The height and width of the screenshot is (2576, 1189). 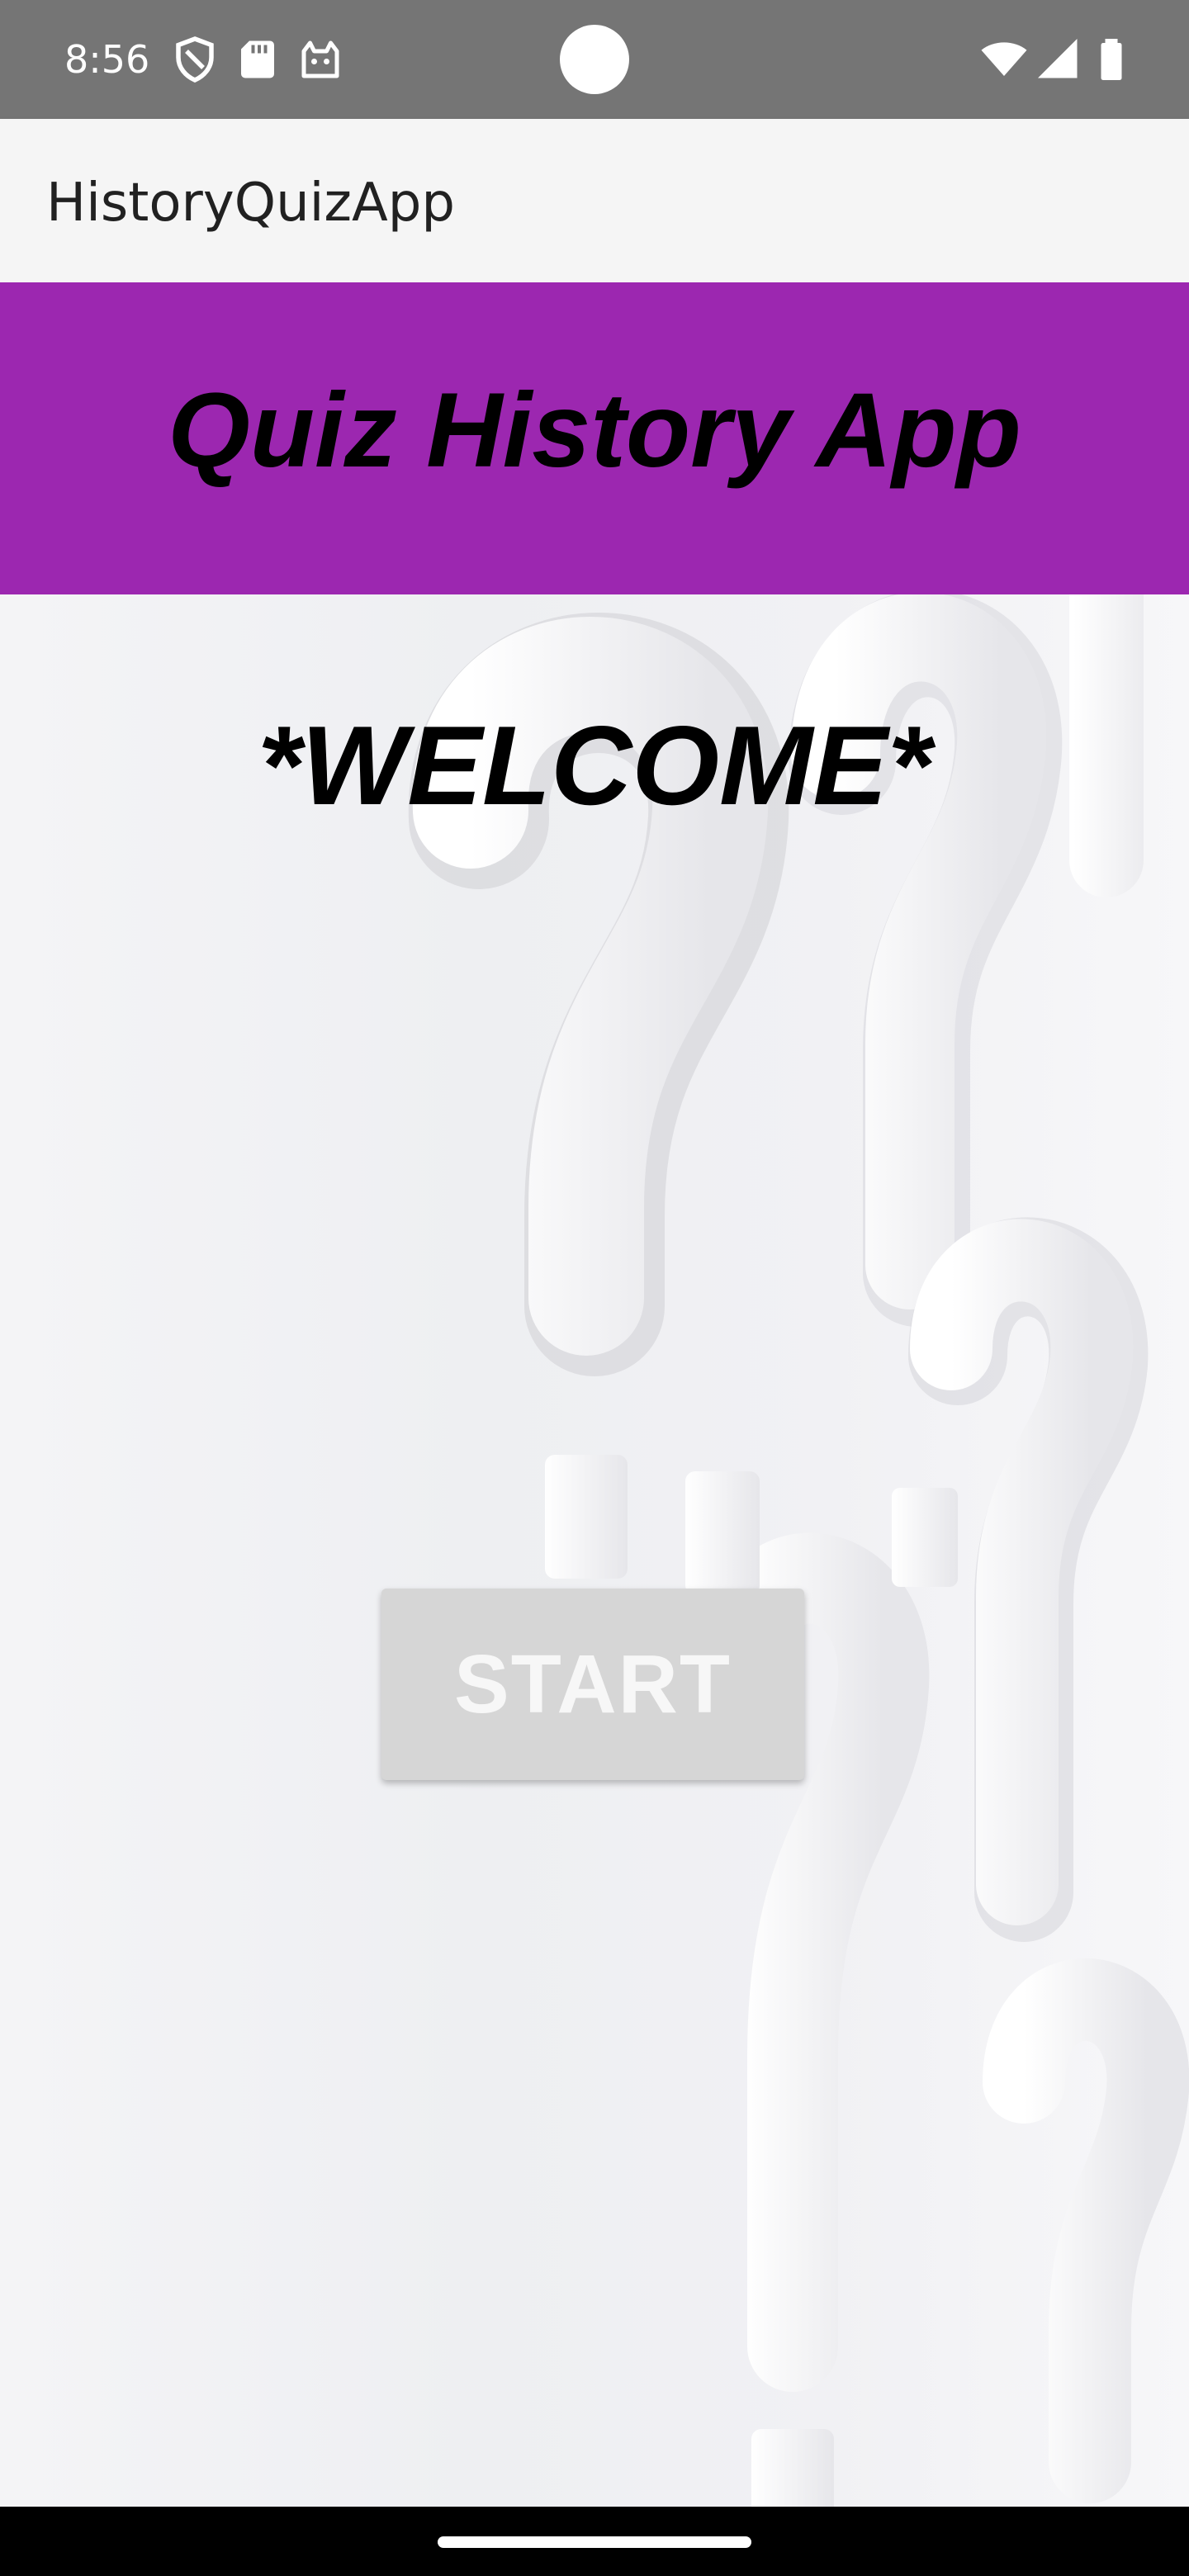 What do you see at coordinates (320, 59) in the screenshot?
I see `cat-face-icon` at bounding box center [320, 59].